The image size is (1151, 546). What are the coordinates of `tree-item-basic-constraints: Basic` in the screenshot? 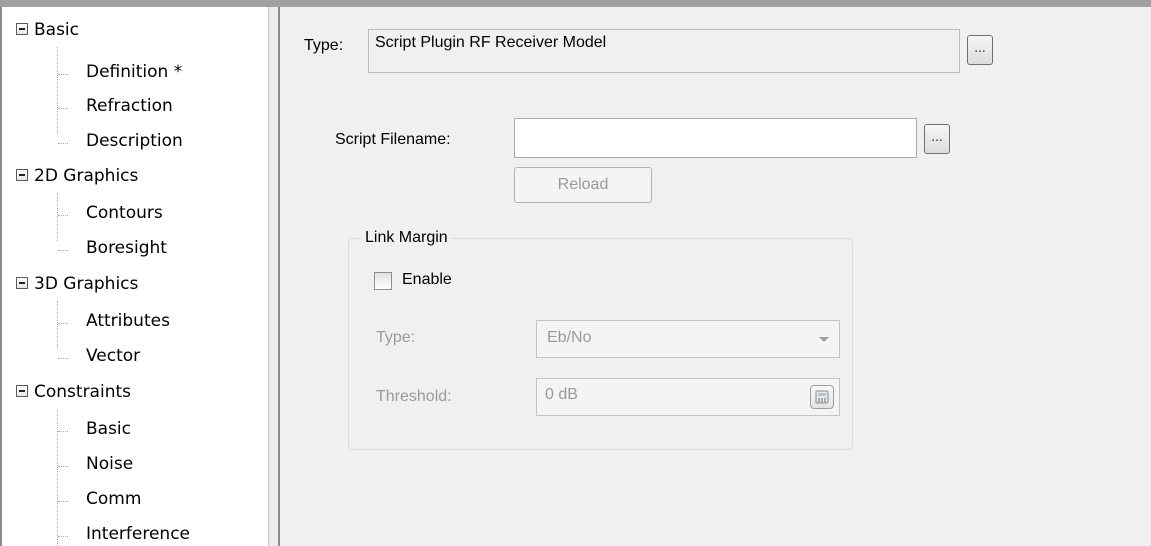 It's located at (135, 433).